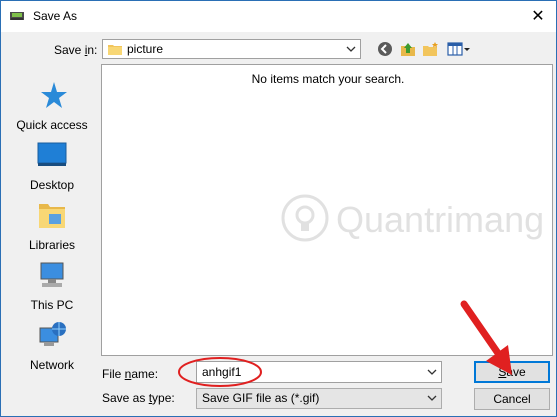 This screenshot has width=557, height=417. What do you see at coordinates (52, 334) in the screenshot?
I see `network-icon` at bounding box center [52, 334].